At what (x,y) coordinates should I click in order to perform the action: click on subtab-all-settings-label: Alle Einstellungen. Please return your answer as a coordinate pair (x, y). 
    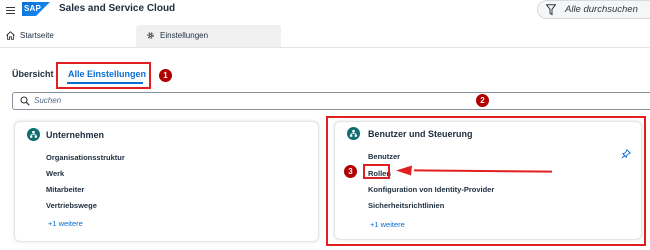
    Looking at the image, I should click on (107, 74).